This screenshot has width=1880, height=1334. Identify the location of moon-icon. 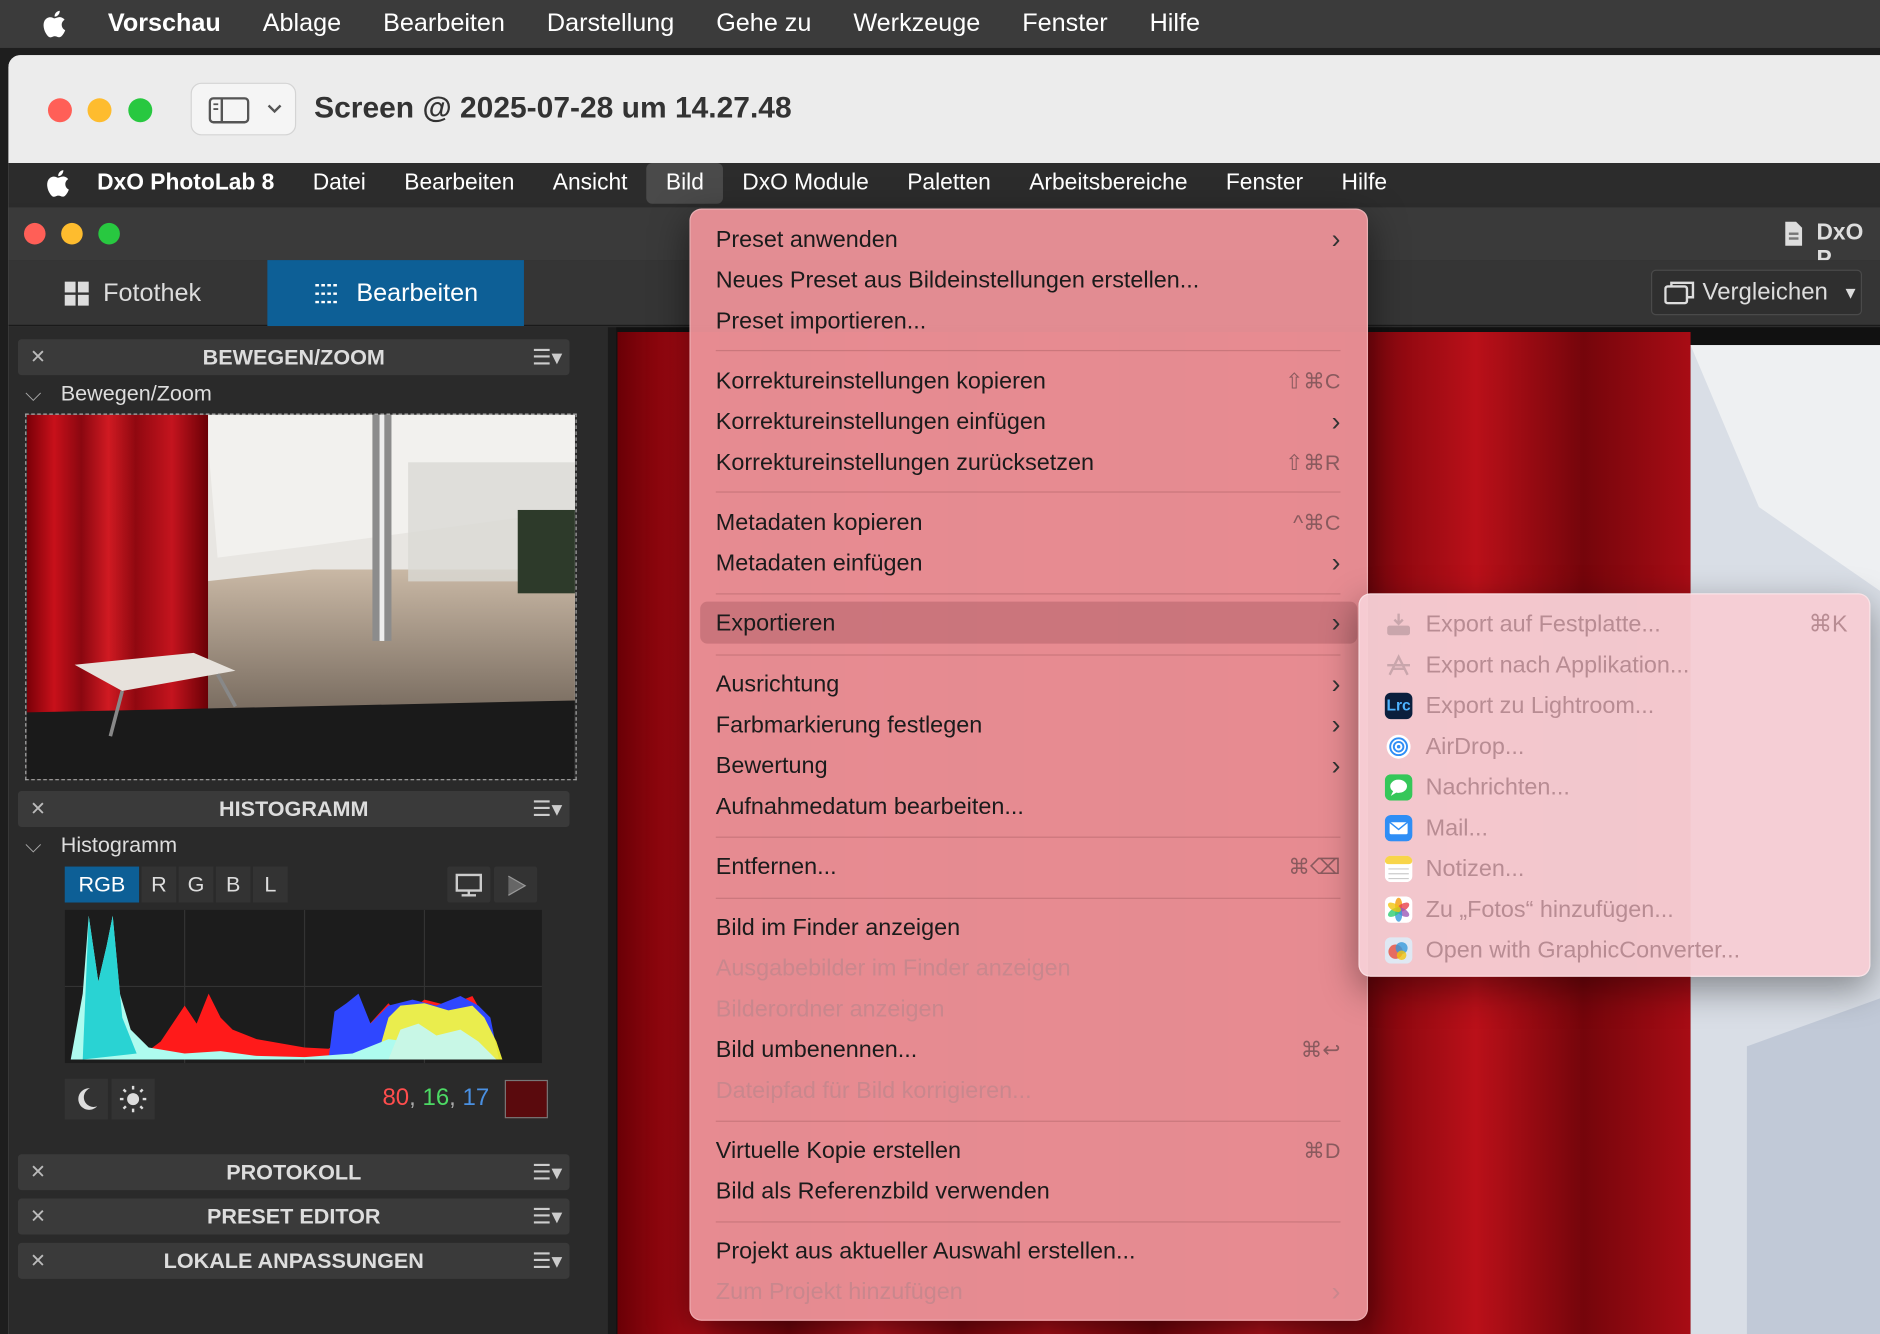
(88, 1099).